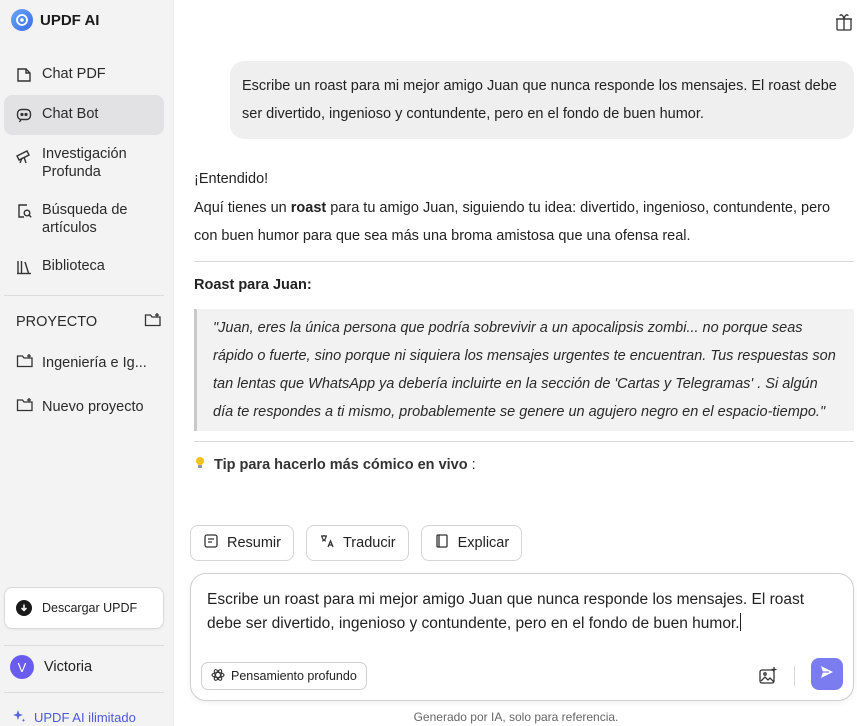  What do you see at coordinates (68, 667) in the screenshot?
I see `user-name: Victoria` at bounding box center [68, 667].